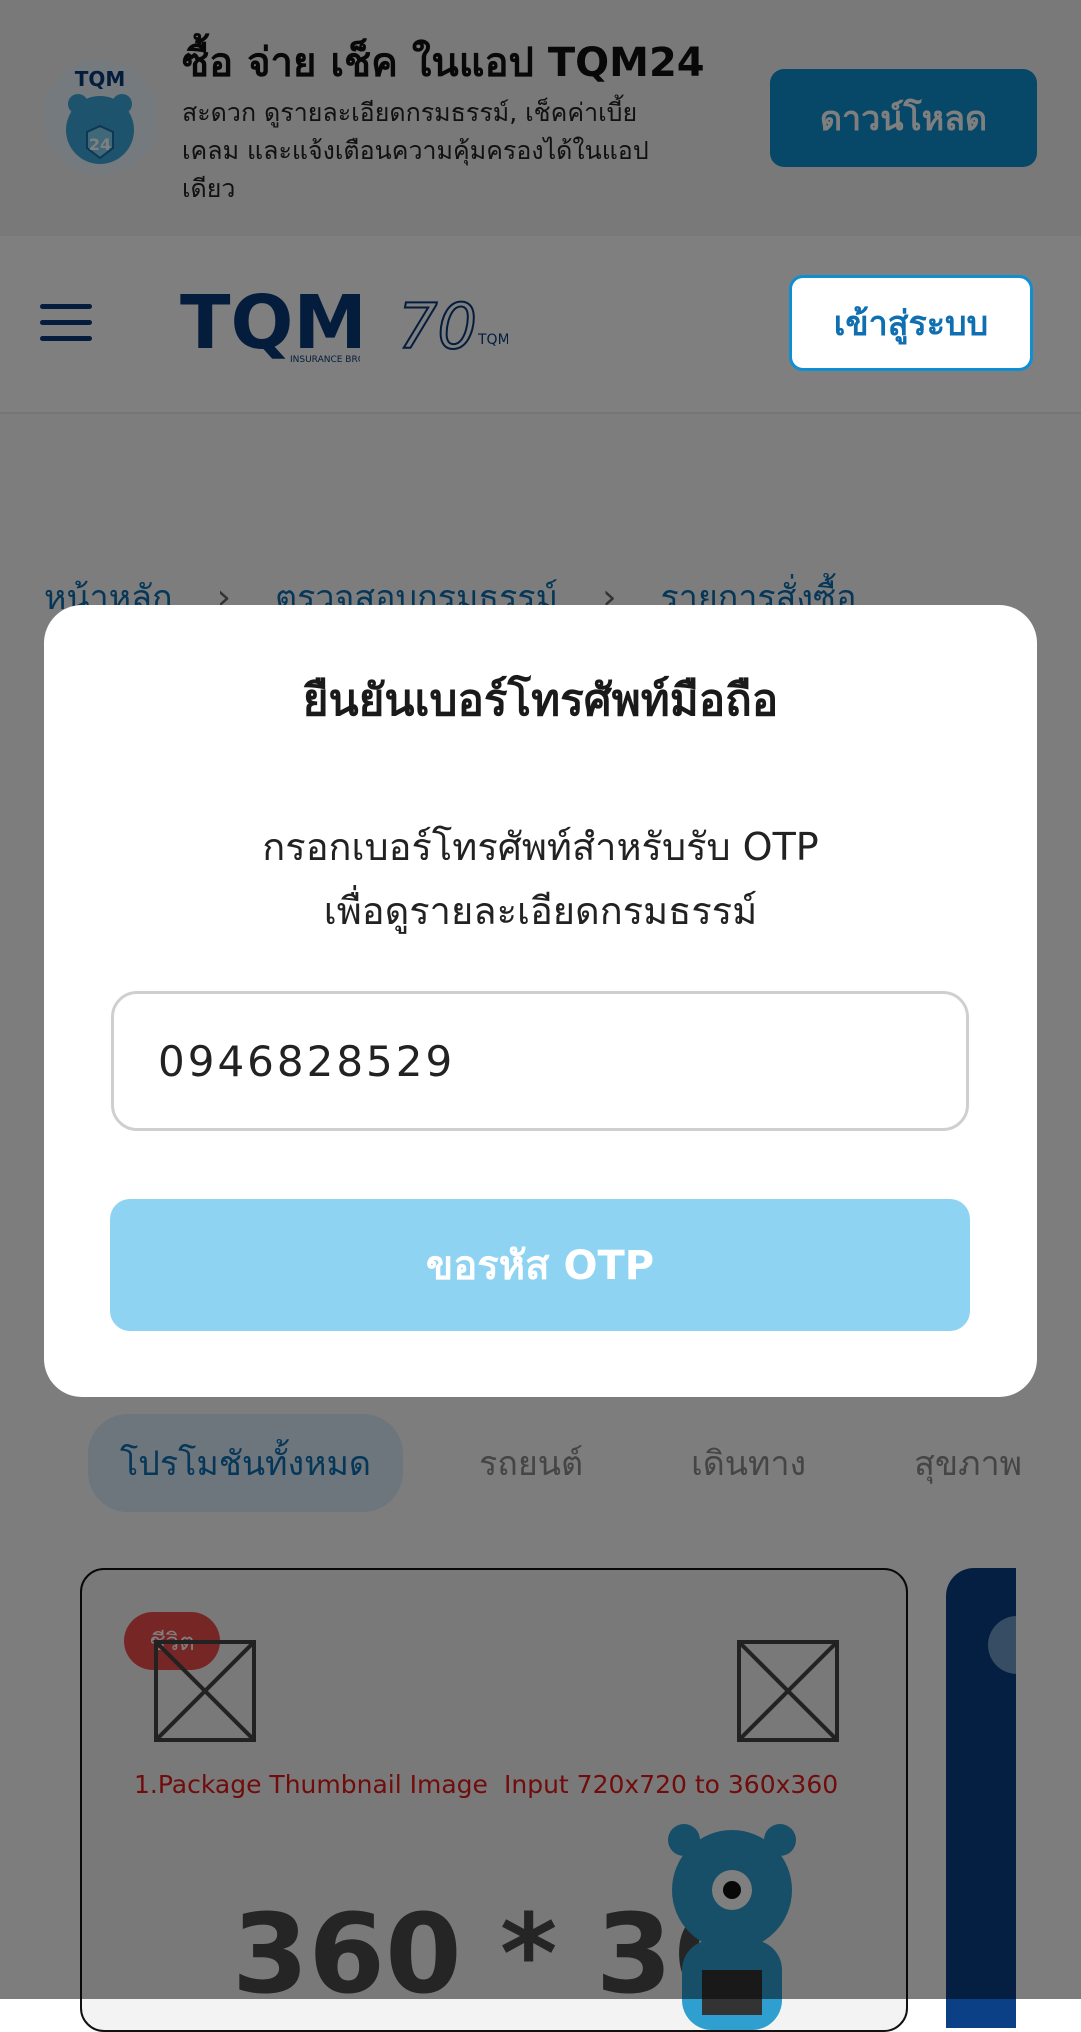  I want to click on login-button: เข้าสู่ระบบ, so click(911, 323).